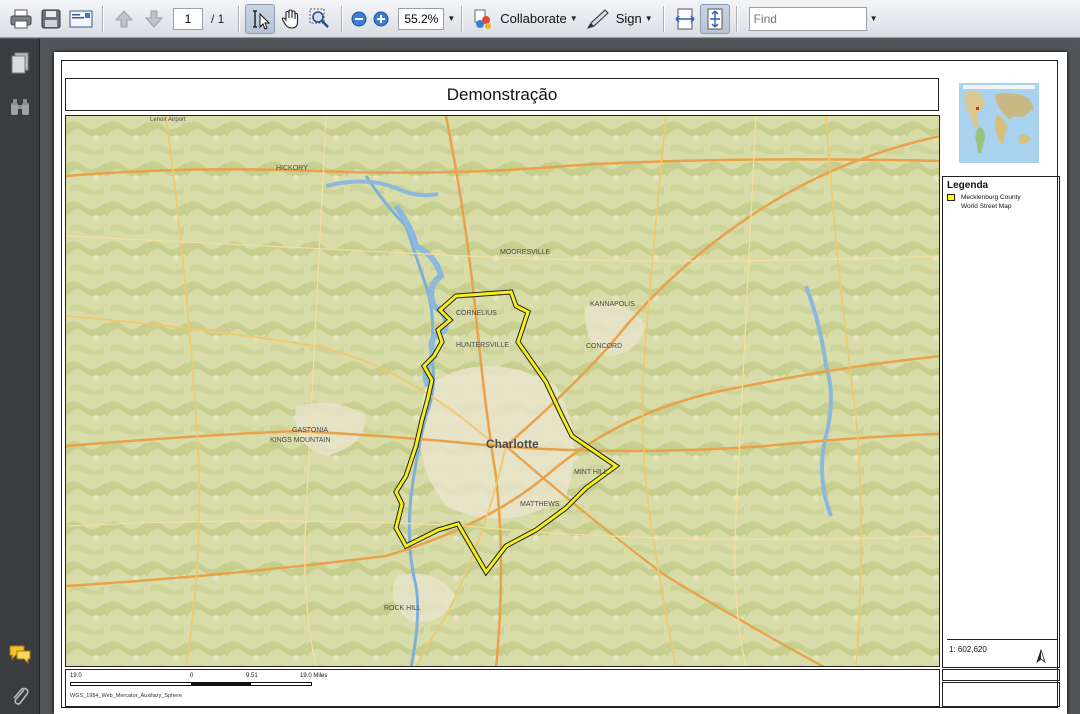 This screenshot has height=714, width=1080. I want to click on binoculars-icon, so click(20, 107).